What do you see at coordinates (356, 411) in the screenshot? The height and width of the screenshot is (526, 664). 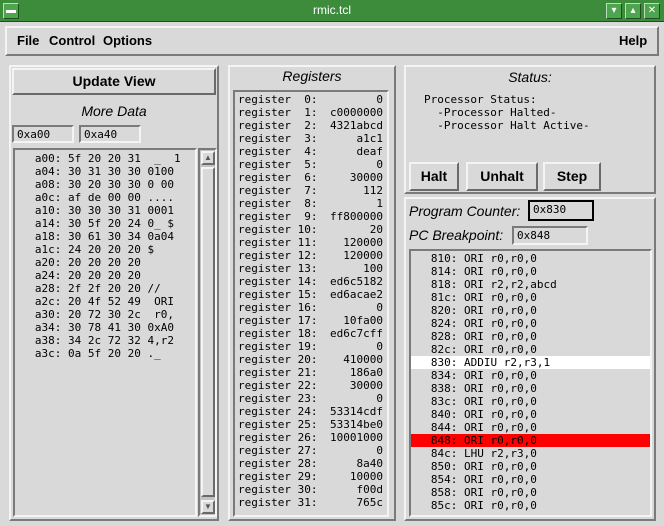 I see `register-value: 53314cdf` at bounding box center [356, 411].